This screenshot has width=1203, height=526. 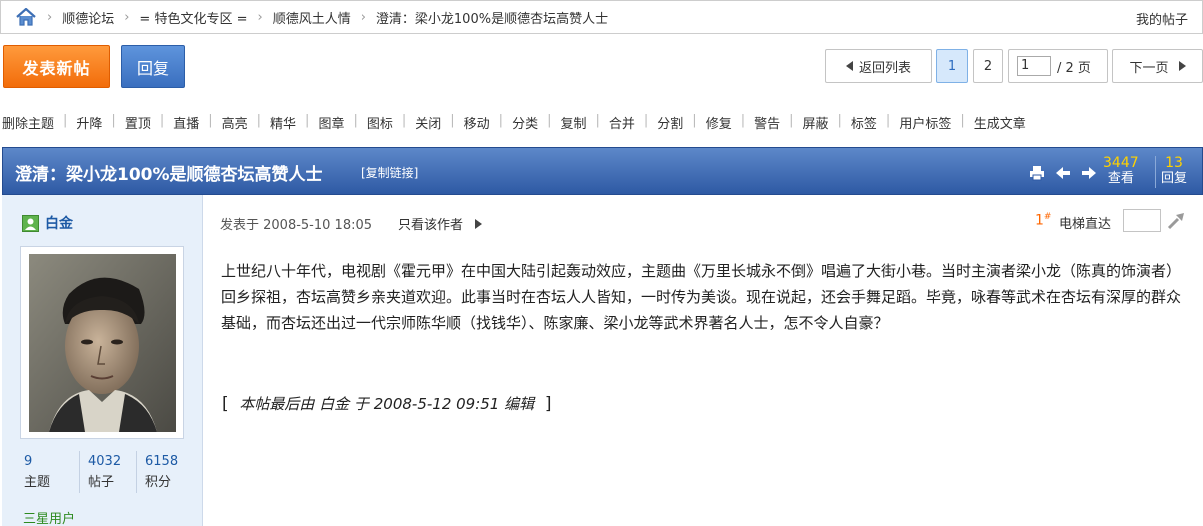 I want to click on author-sidebar: 白金 9 主题 4032 帖子 6158 积分 三星用户, so click(x=102, y=360).